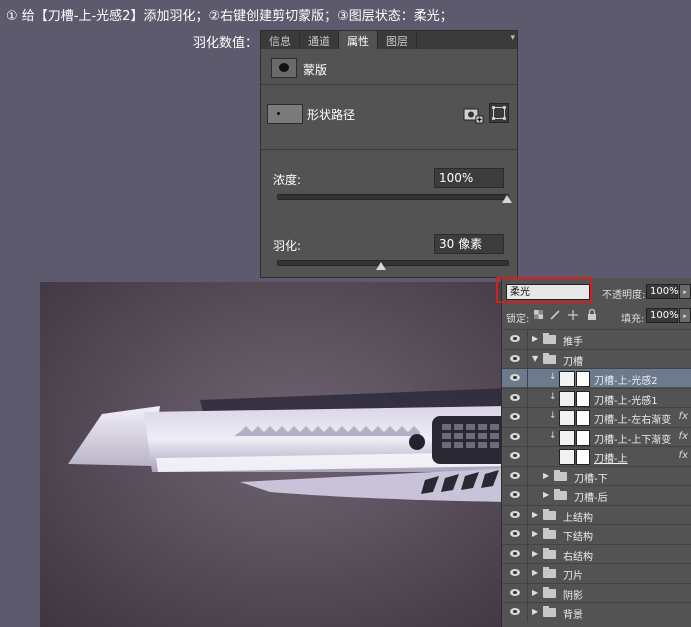  I want to click on lock-label: 锁定:, so click(518, 319).